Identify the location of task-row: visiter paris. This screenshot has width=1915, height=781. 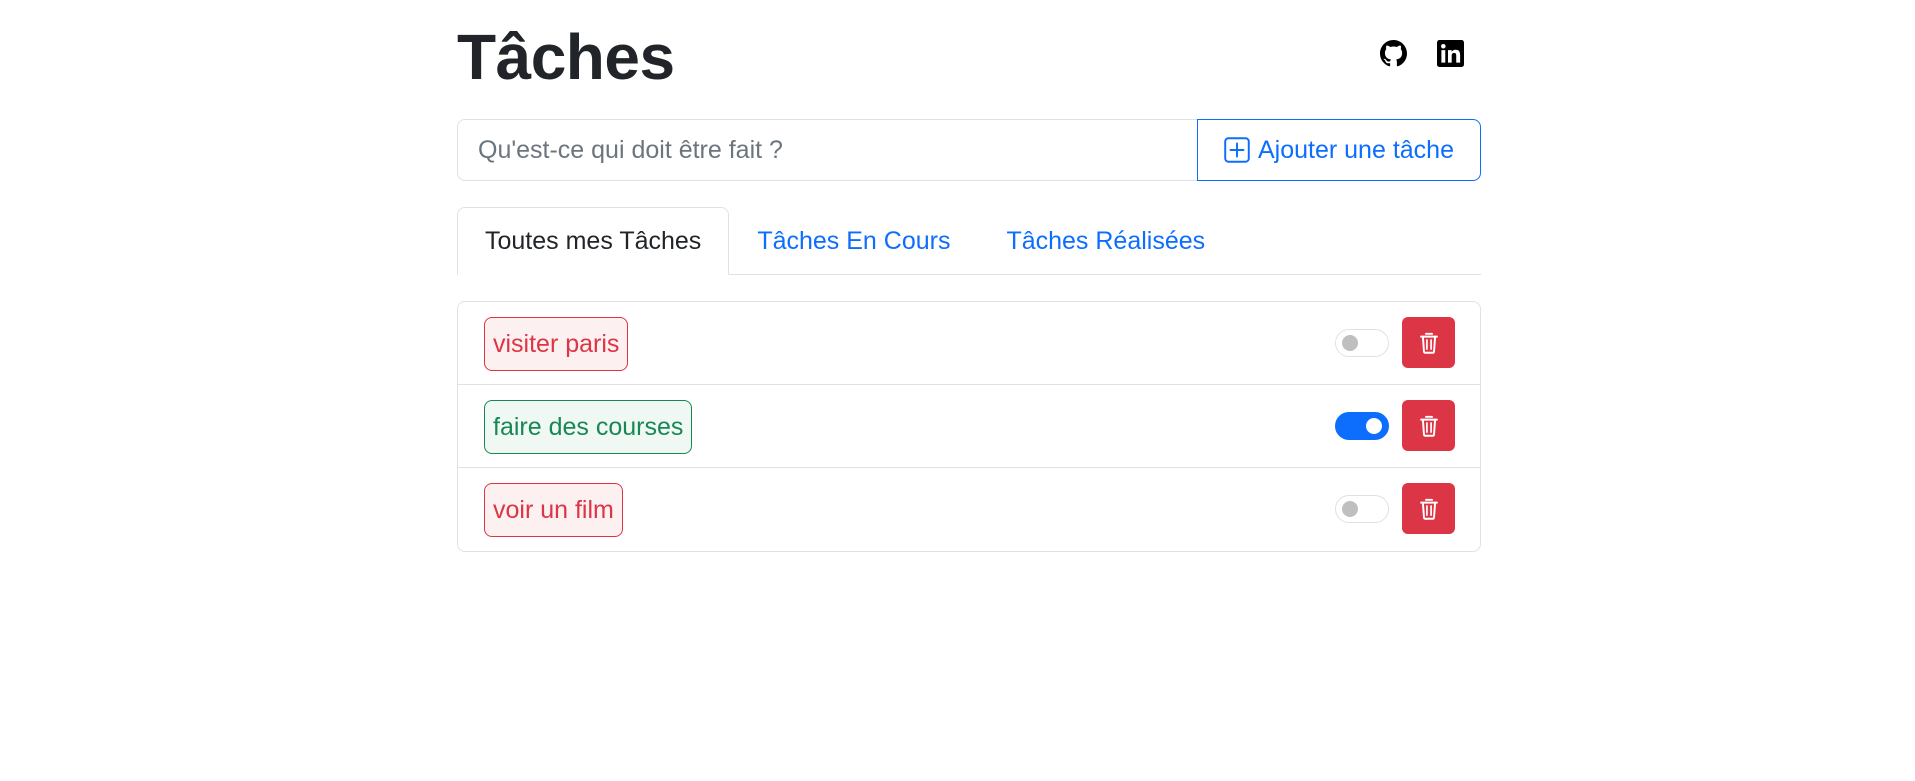
(969, 343).